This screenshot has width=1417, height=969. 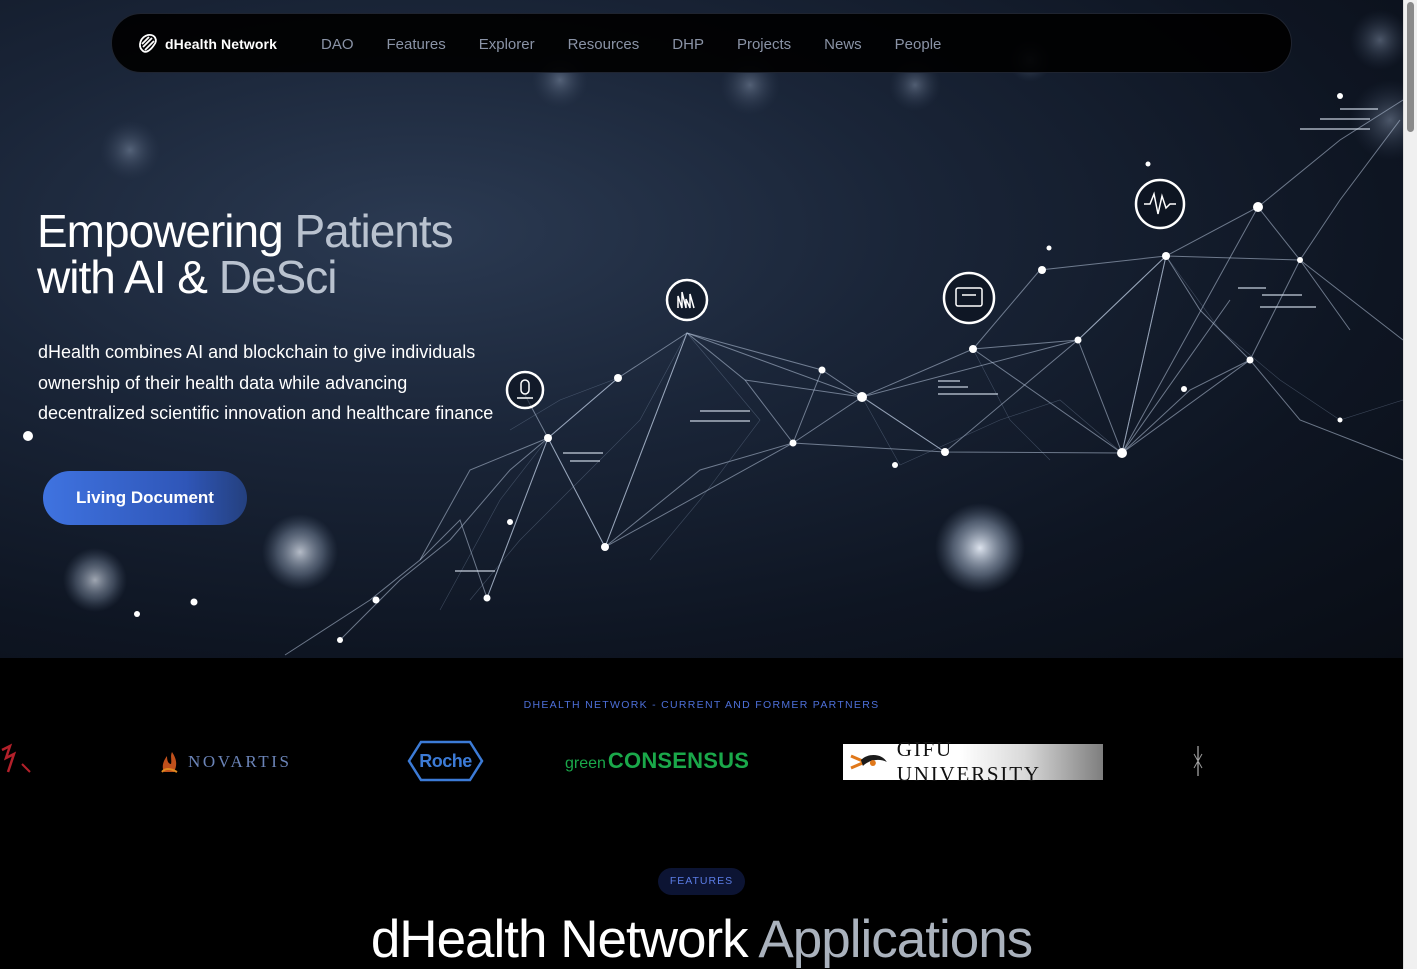 I want to click on scrollbar-thumb, so click(x=1410, y=67).